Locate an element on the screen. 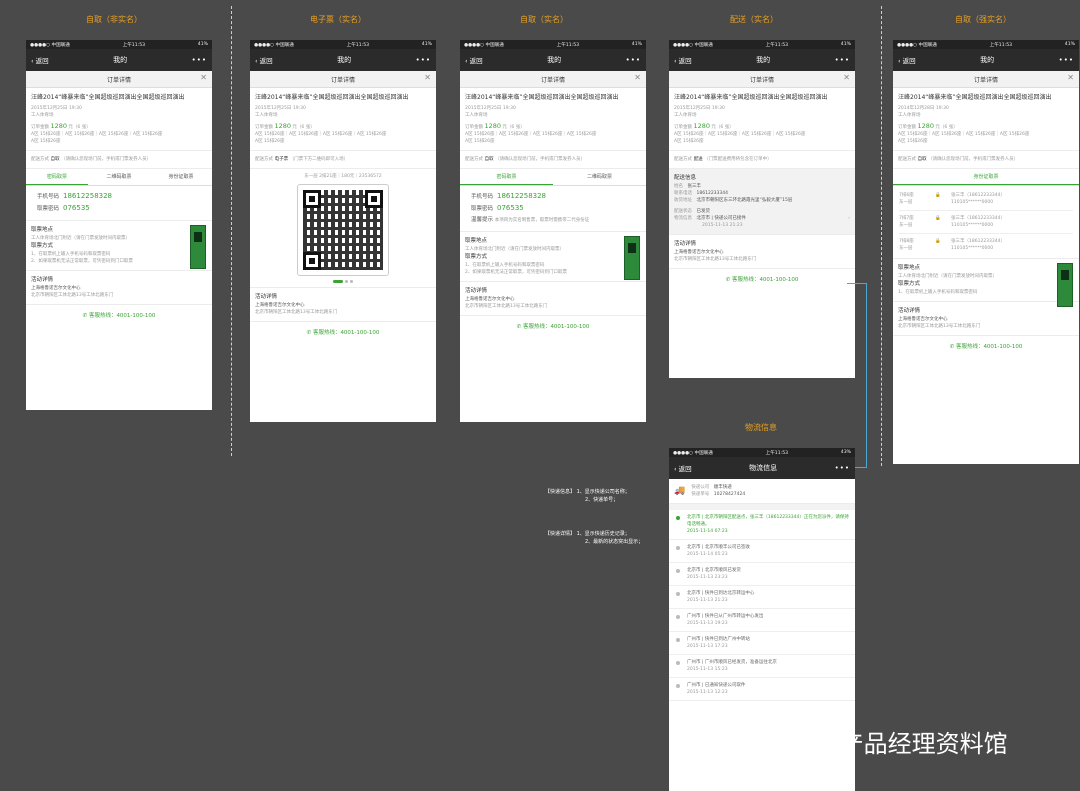  tracking-label: 快递单号 is located at coordinates (700, 494).